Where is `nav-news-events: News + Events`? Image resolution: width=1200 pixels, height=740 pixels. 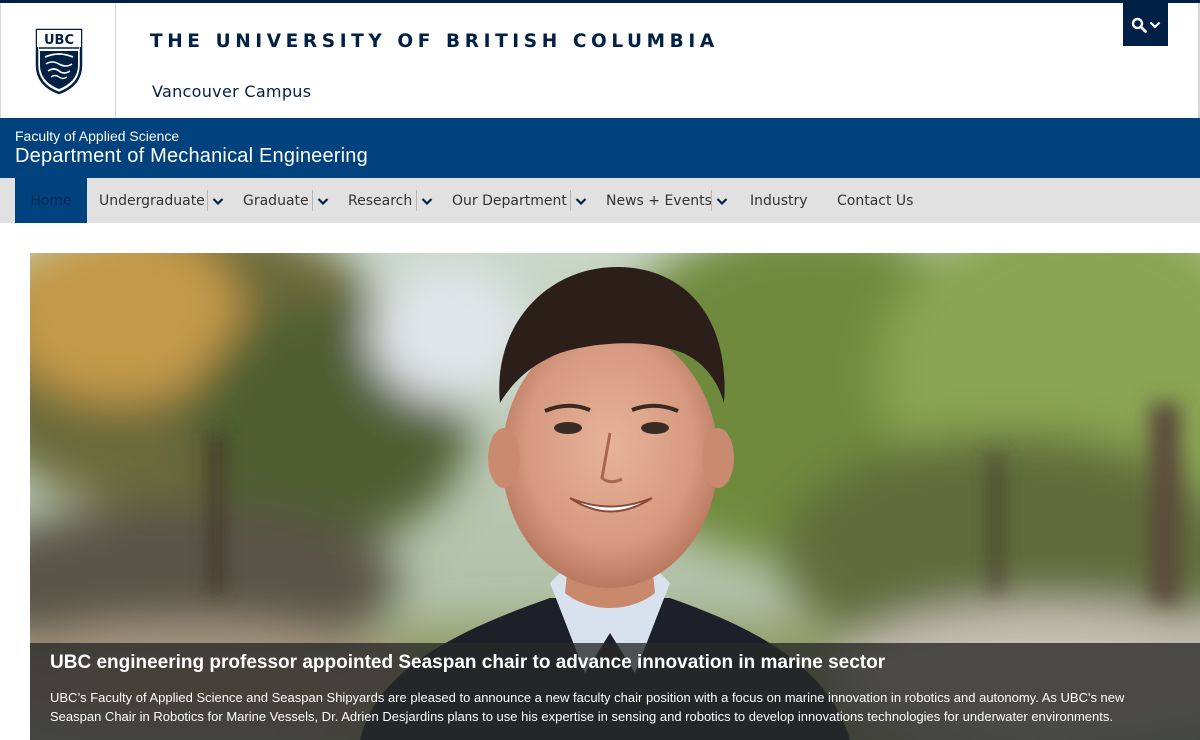 nav-news-events: News + Events is located at coordinates (659, 200).